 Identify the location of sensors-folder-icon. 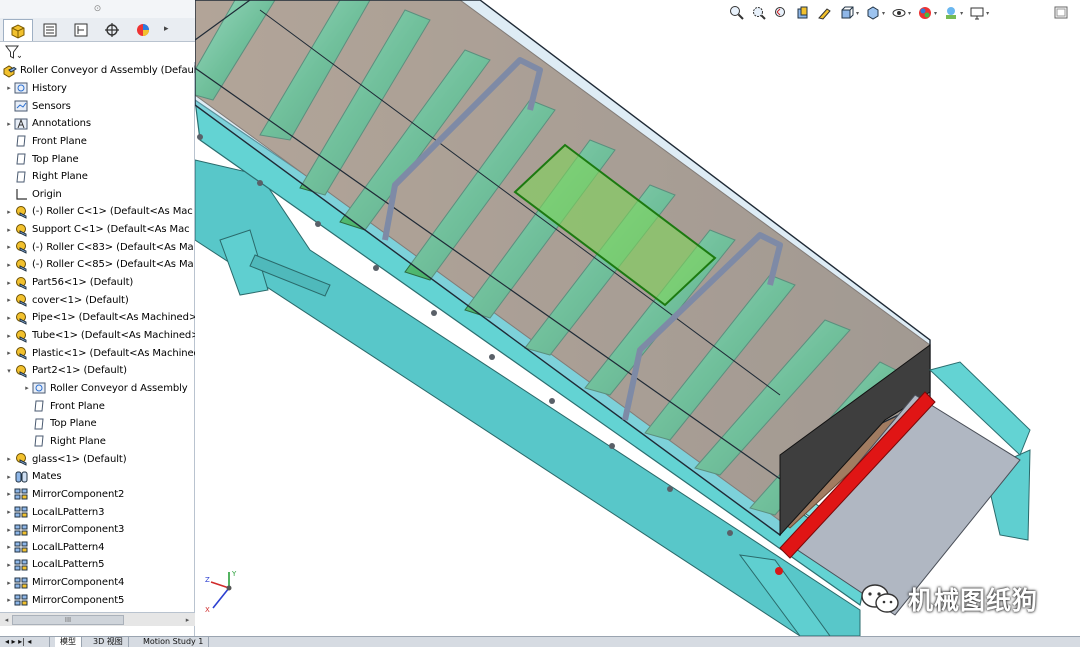
(21, 106).